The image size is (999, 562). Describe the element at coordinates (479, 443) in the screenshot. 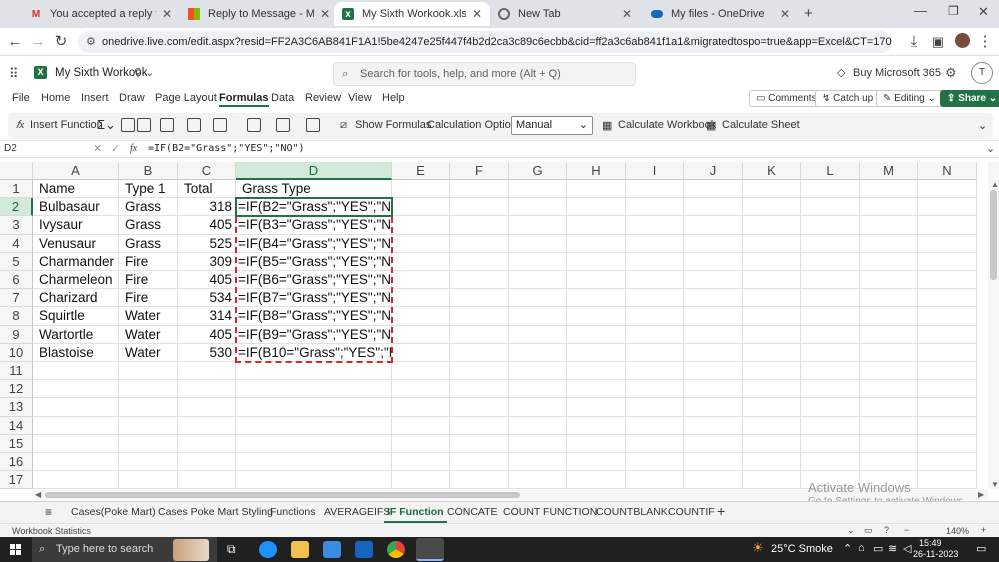

I see `cell-f15` at that location.